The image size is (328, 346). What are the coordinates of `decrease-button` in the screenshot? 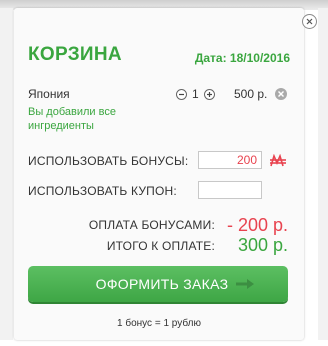 It's located at (181, 94).